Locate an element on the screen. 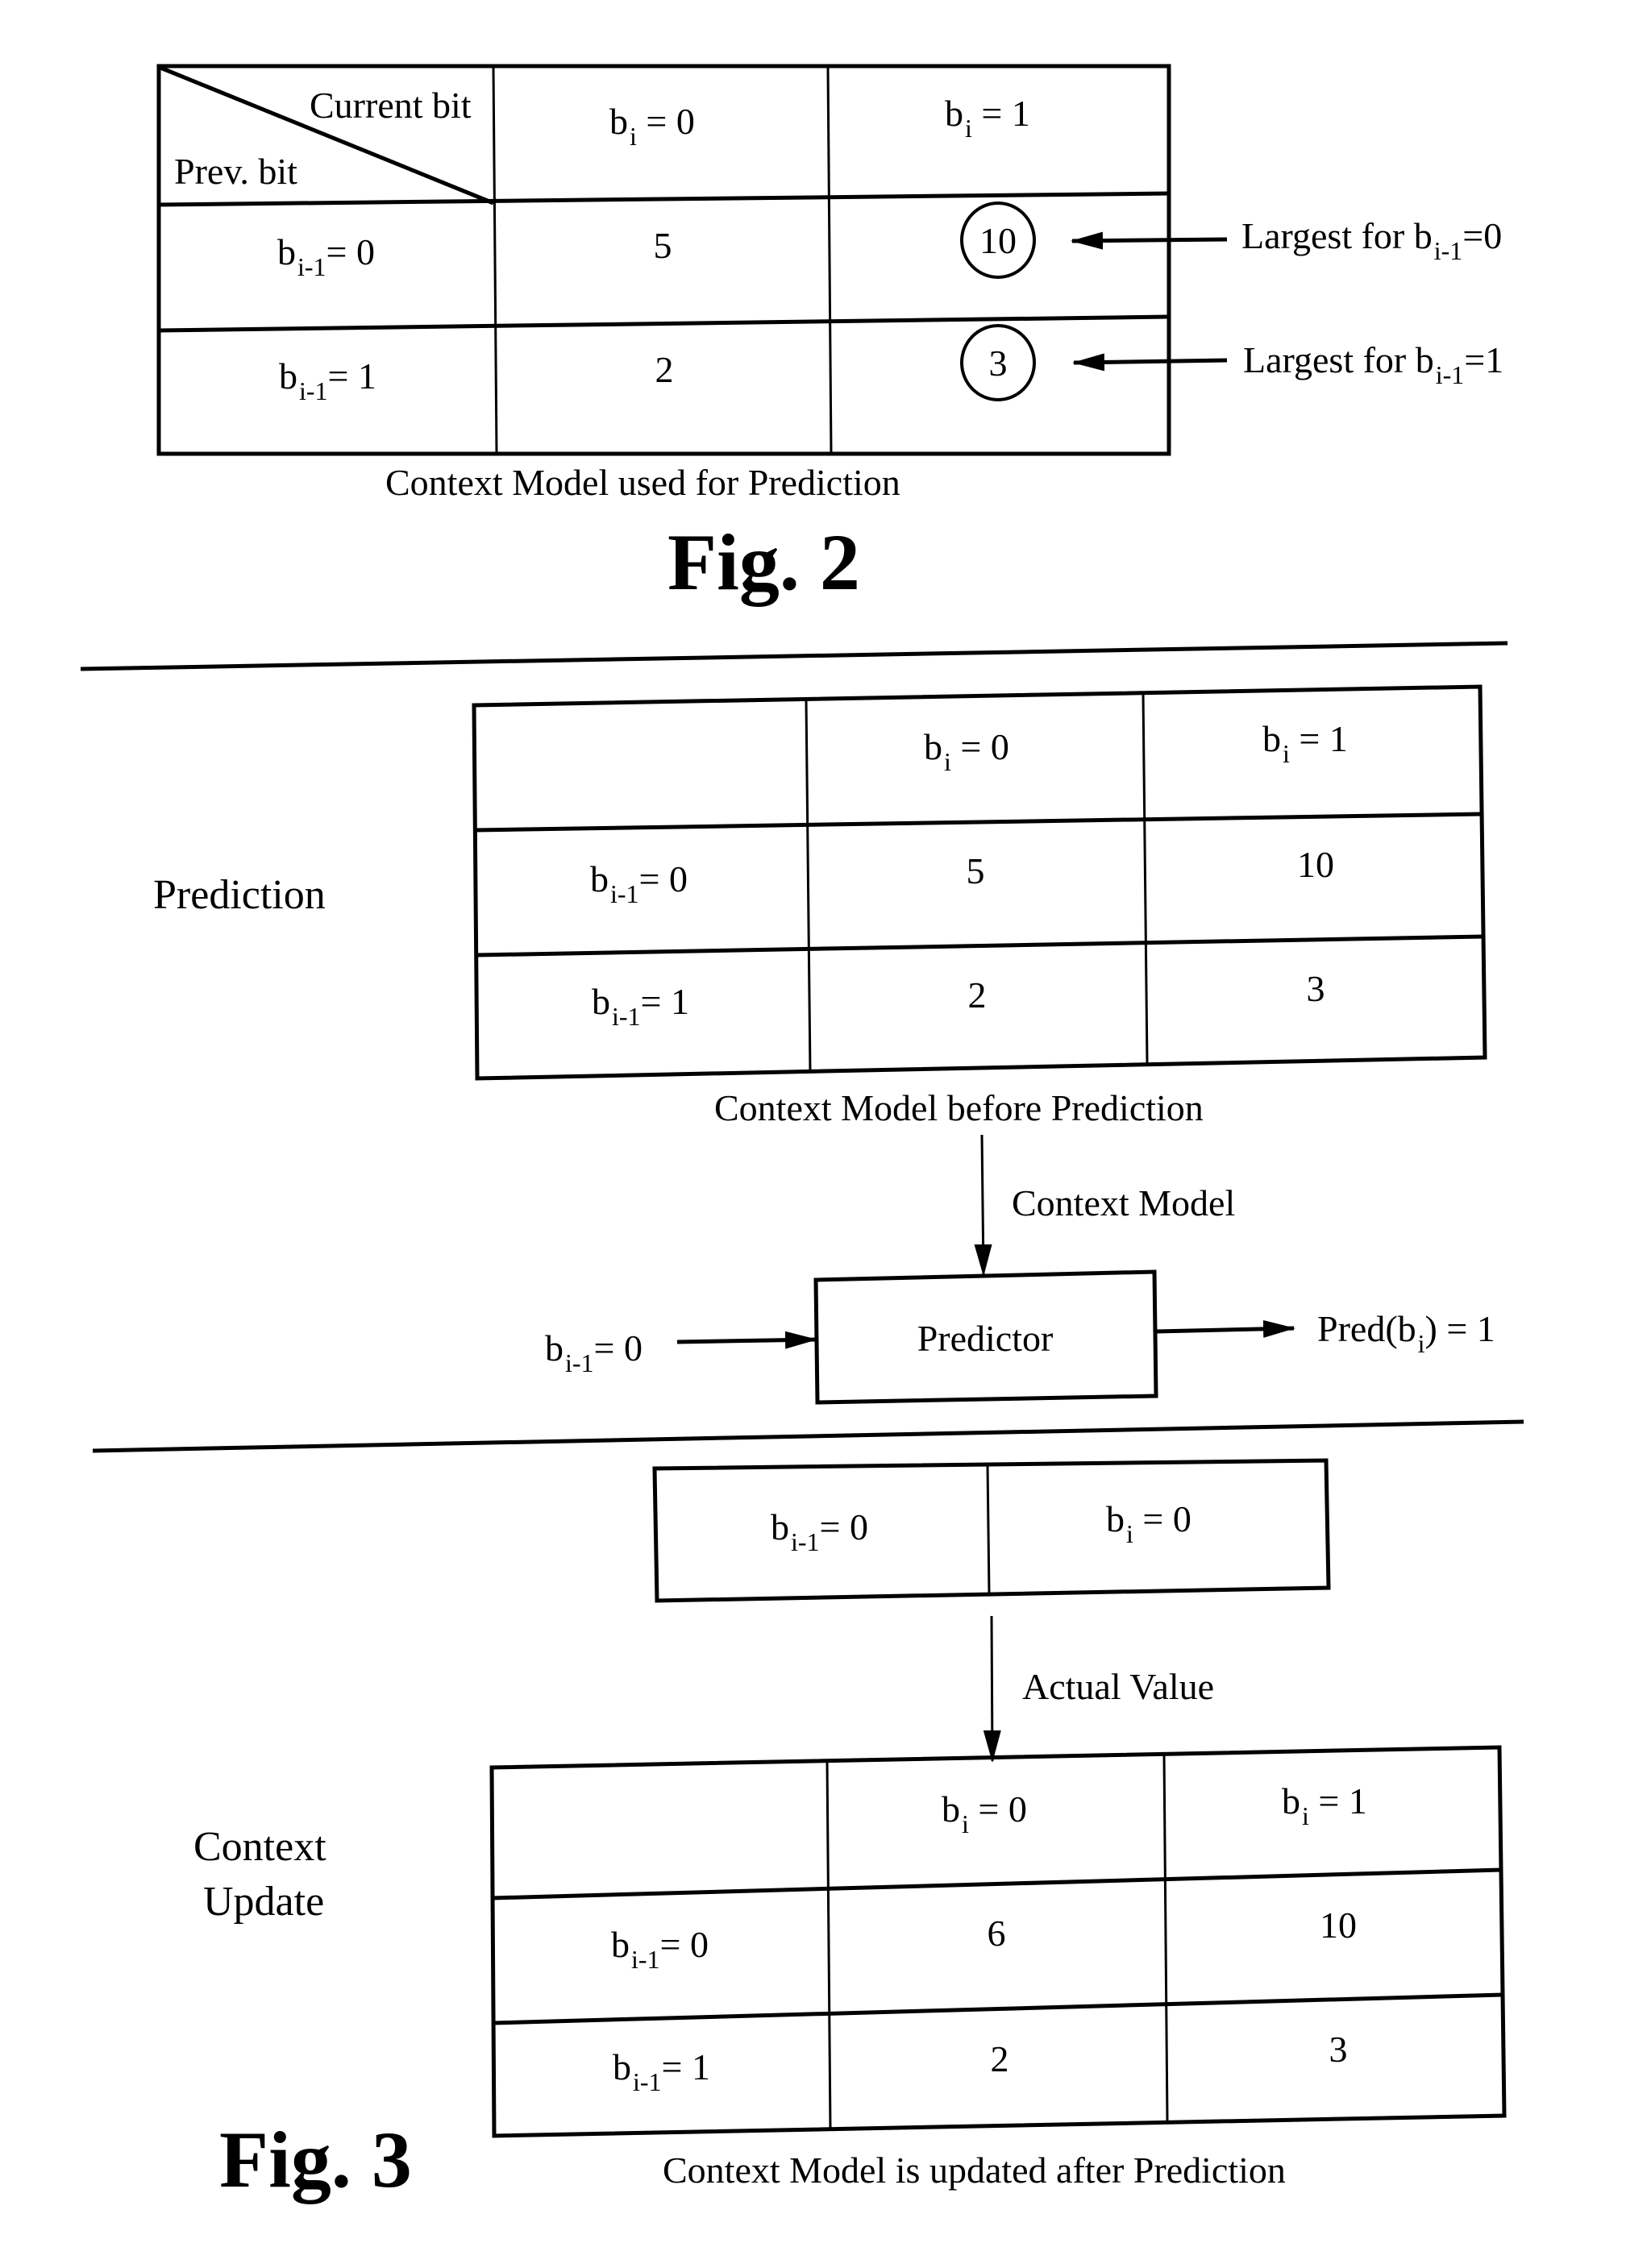  cell-value-updated: 6 is located at coordinates (996, 1933).